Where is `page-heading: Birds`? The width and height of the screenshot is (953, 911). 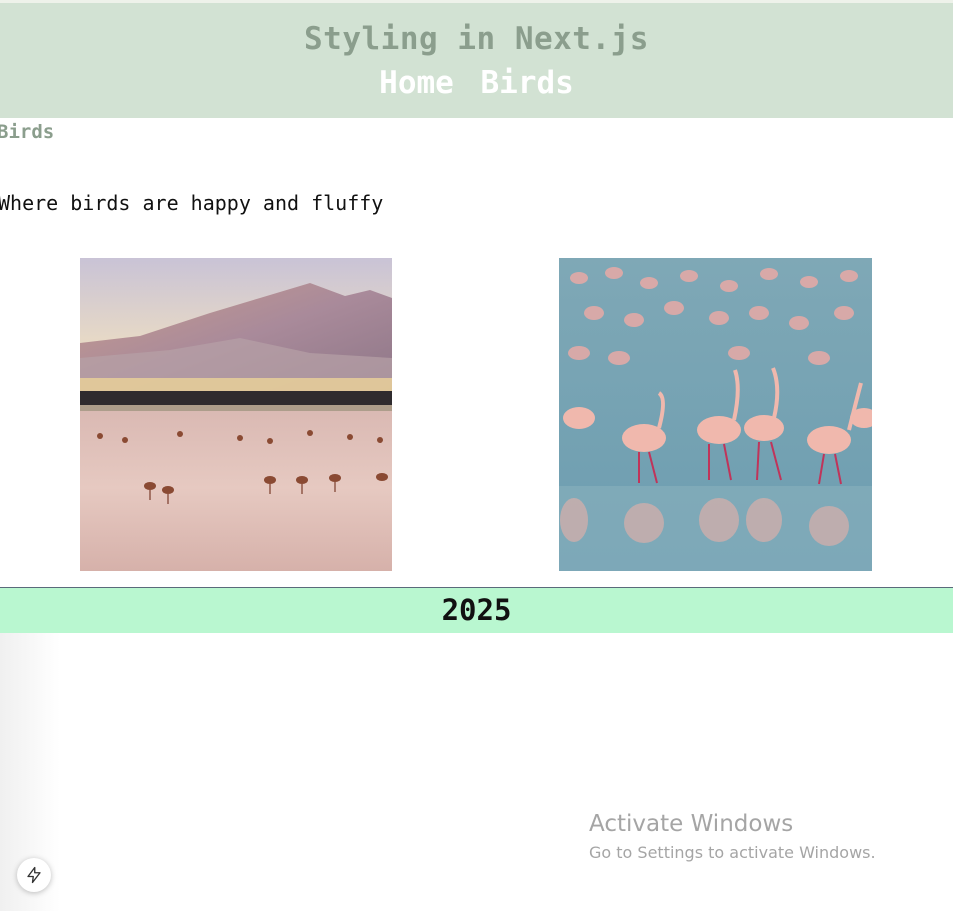 page-heading: Birds is located at coordinates (27, 132).